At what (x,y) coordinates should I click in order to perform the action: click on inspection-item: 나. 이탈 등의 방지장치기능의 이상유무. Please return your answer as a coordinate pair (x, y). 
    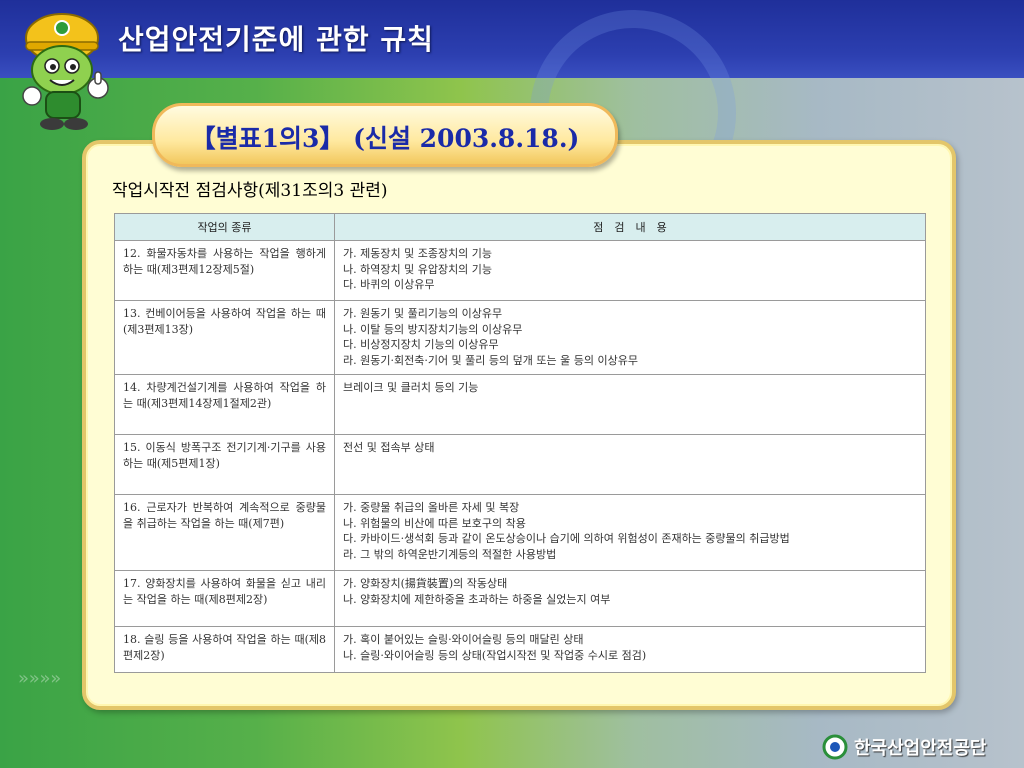
    Looking at the image, I should click on (433, 329).